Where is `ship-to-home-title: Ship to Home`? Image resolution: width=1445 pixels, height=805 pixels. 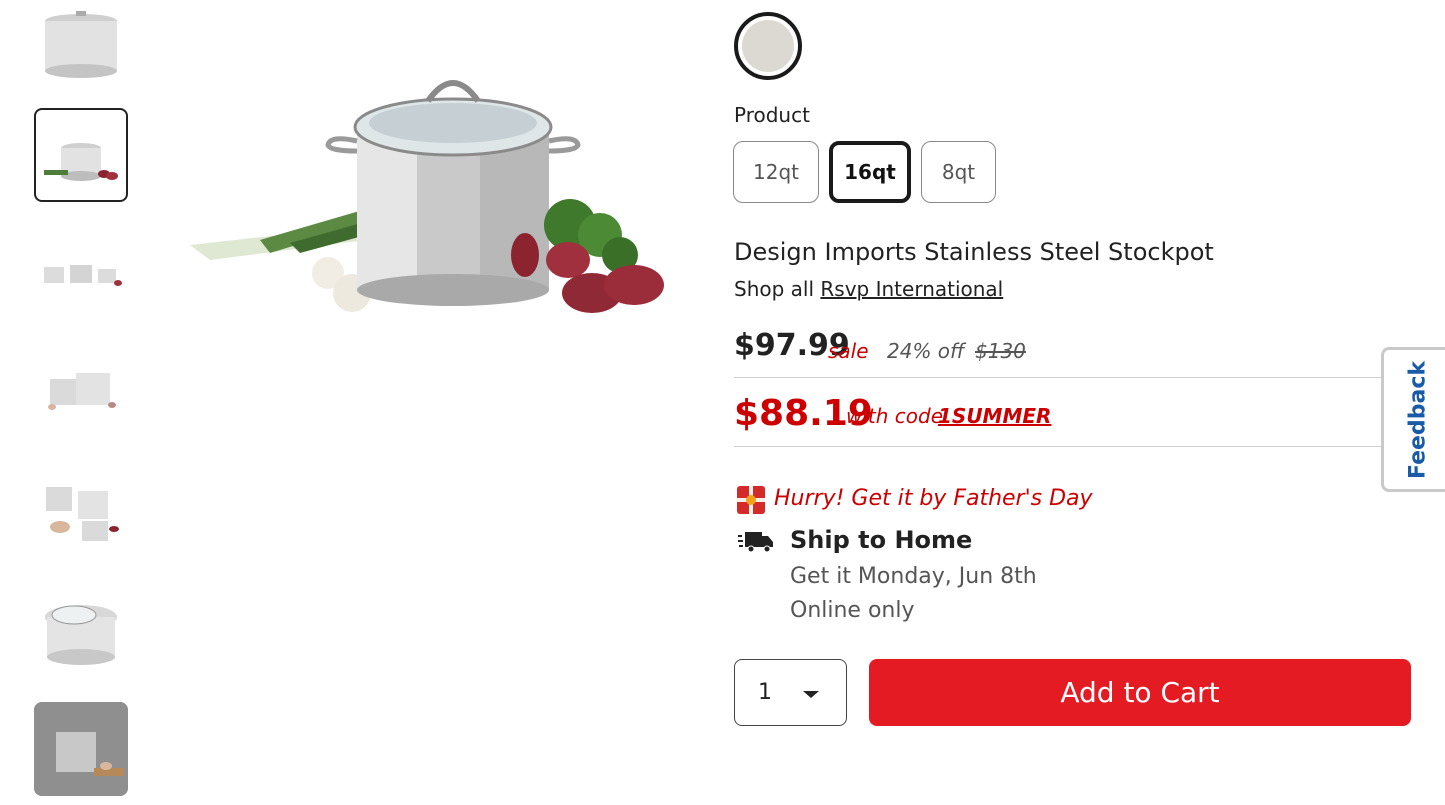
ship-to-home-title: Ship to Home is located at coordinates (881, 540).